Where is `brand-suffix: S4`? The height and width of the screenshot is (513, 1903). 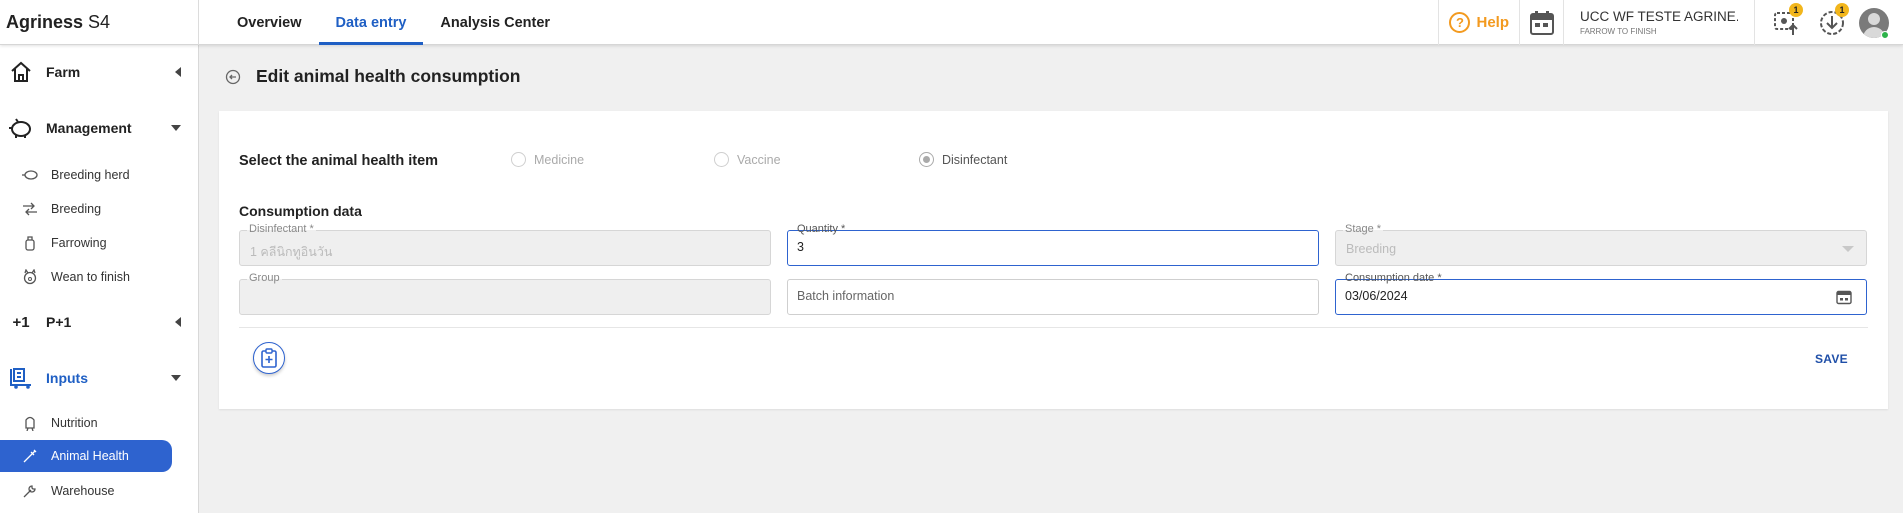
brand-suffix: S4 is located at coordinates (99, 22).